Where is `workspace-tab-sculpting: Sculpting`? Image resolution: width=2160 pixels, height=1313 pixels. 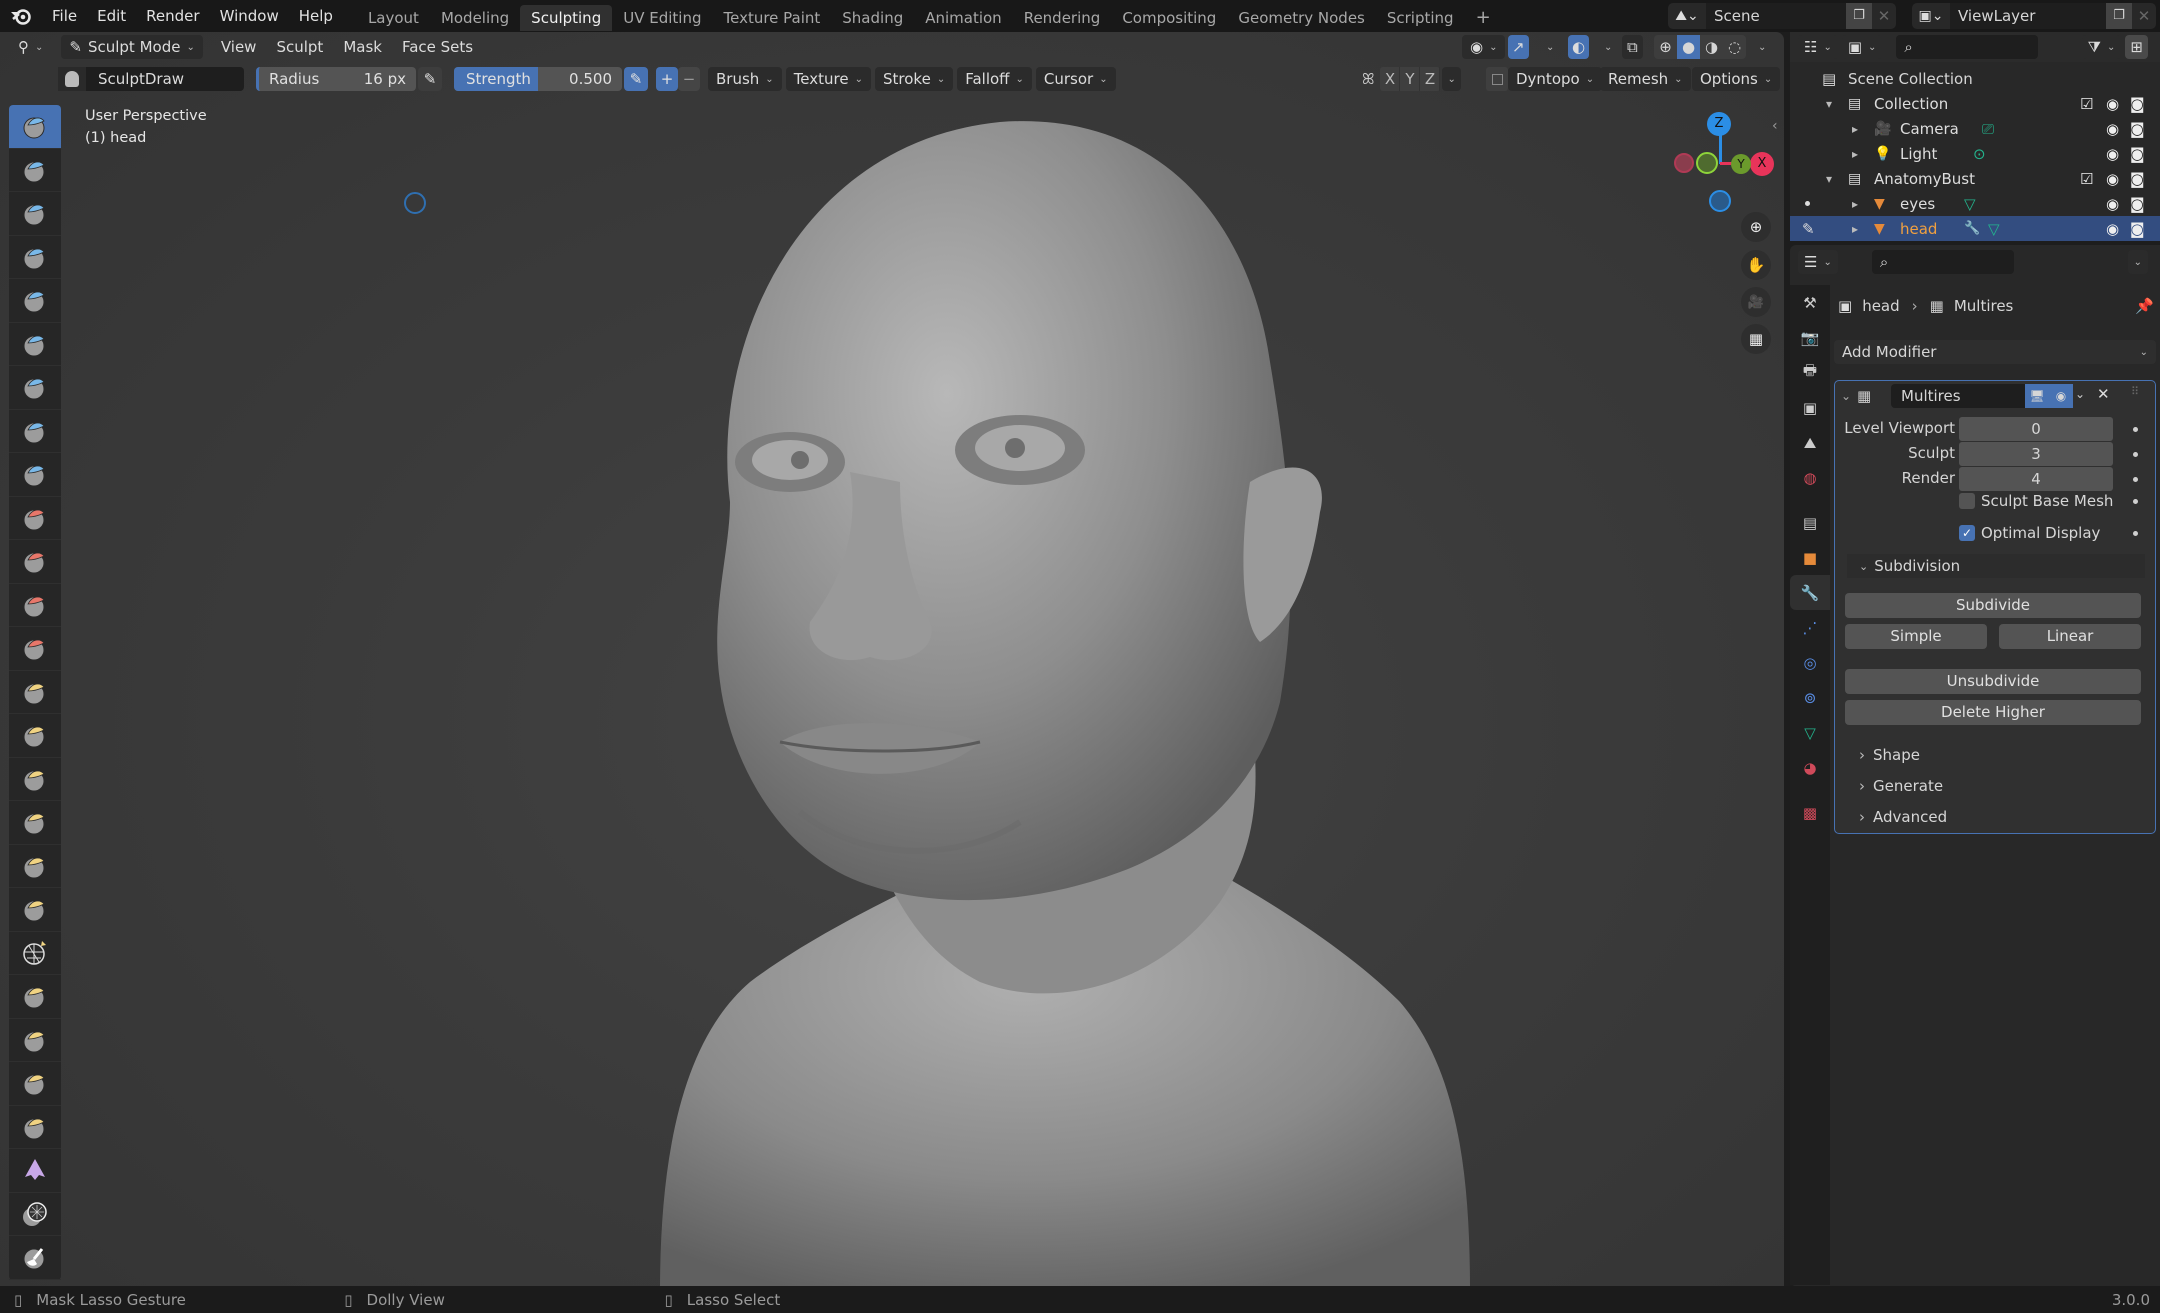 workspace-tab-sculpting: Sculpting is located at coordinates (566, 18).